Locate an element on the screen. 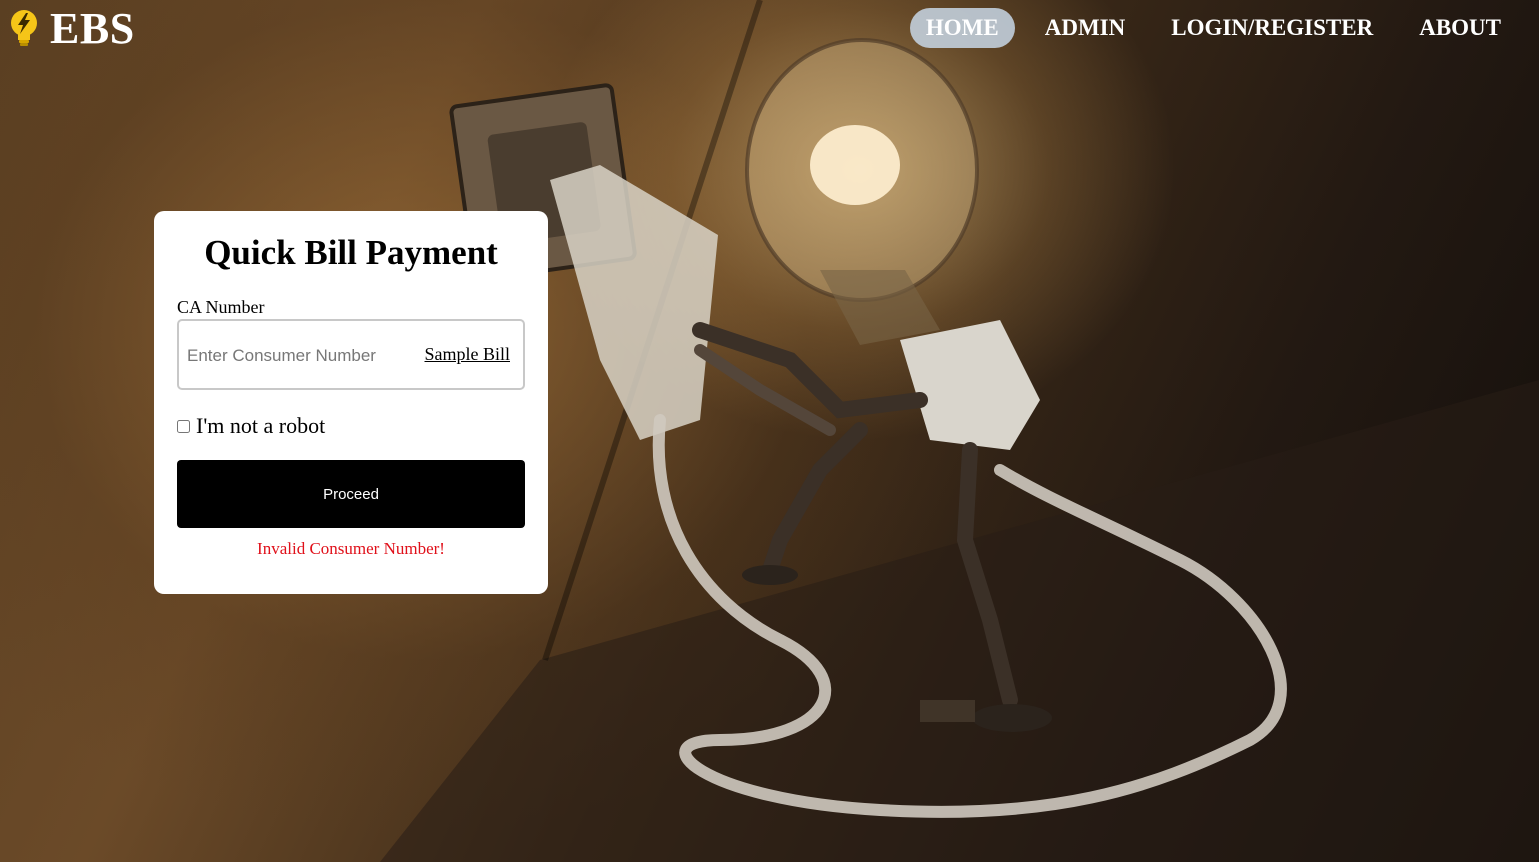 The image size is (1539, 862). nav-home: HOME is located at coordinates (962, 28).